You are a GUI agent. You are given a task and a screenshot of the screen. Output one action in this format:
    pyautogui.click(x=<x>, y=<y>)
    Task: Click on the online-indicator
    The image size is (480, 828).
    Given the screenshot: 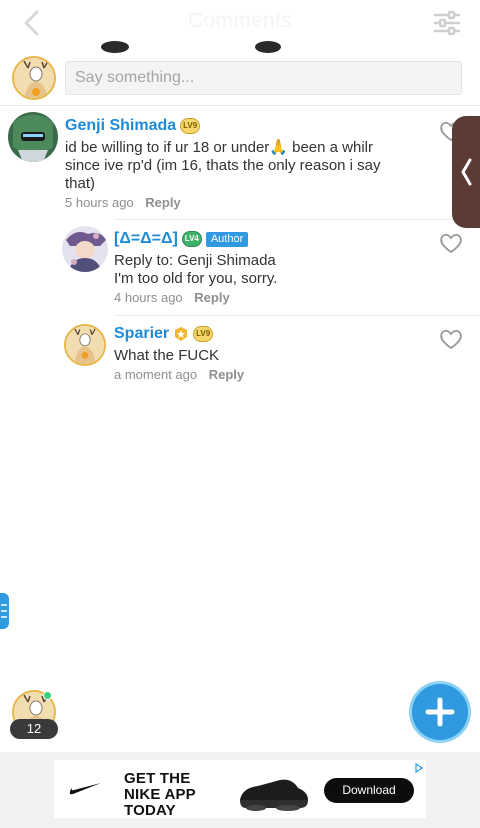 What is the action you would take?
    pyautogui.click(x=47, y=695)
    